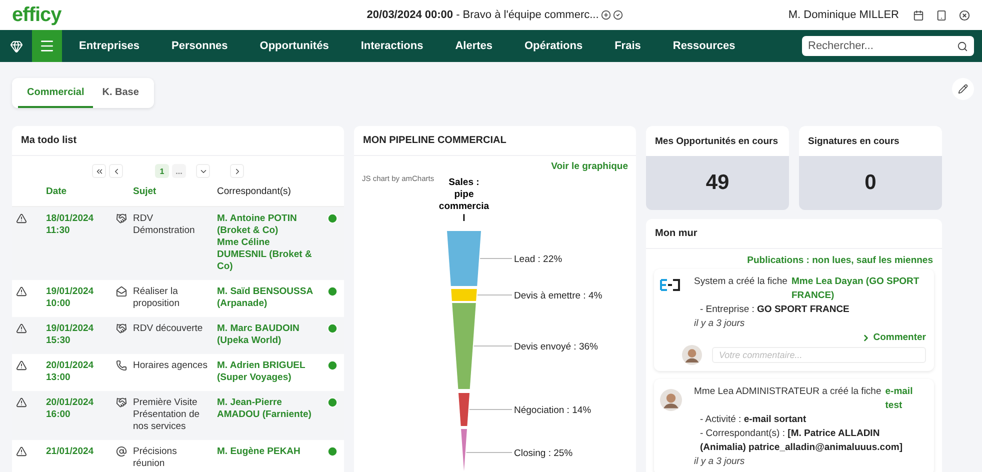 Image resolution: width=982 pixels, height=472 pixels. Describe the element at coordinates (120, 93) in the screenshot. I see `tab: K. Base` at that location.